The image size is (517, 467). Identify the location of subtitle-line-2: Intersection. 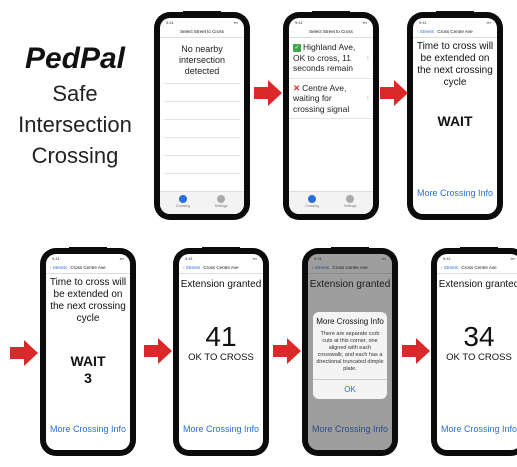
(75, 124).